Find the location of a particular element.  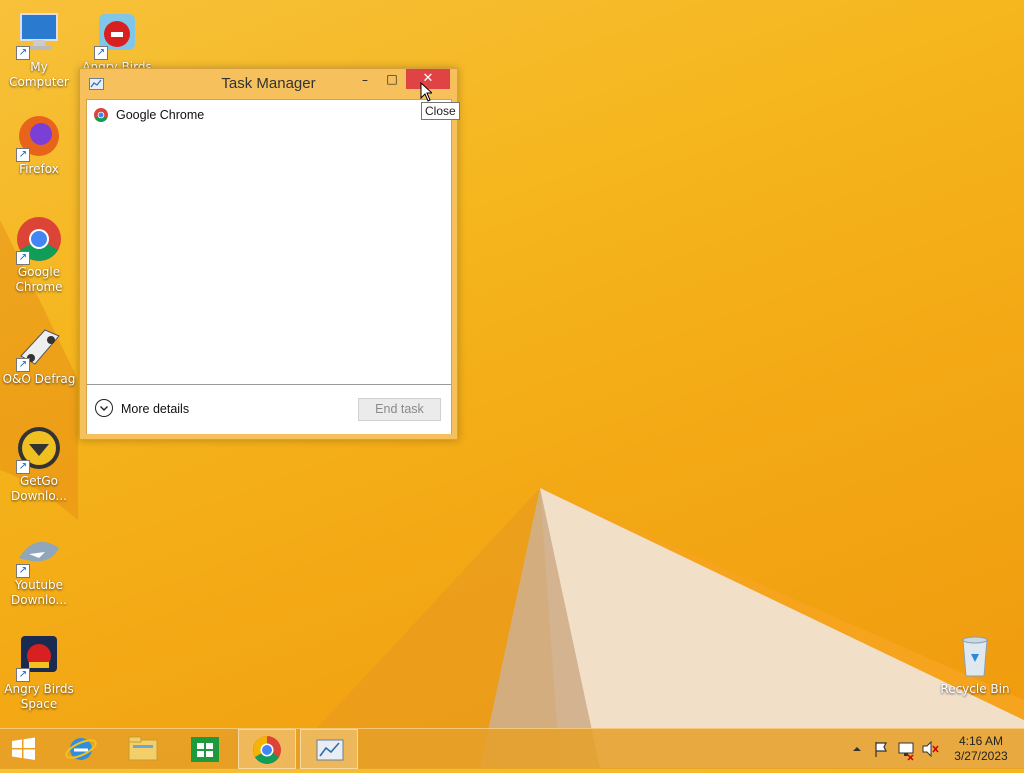

more-details-label: More details is located at coordinates (155, 409).